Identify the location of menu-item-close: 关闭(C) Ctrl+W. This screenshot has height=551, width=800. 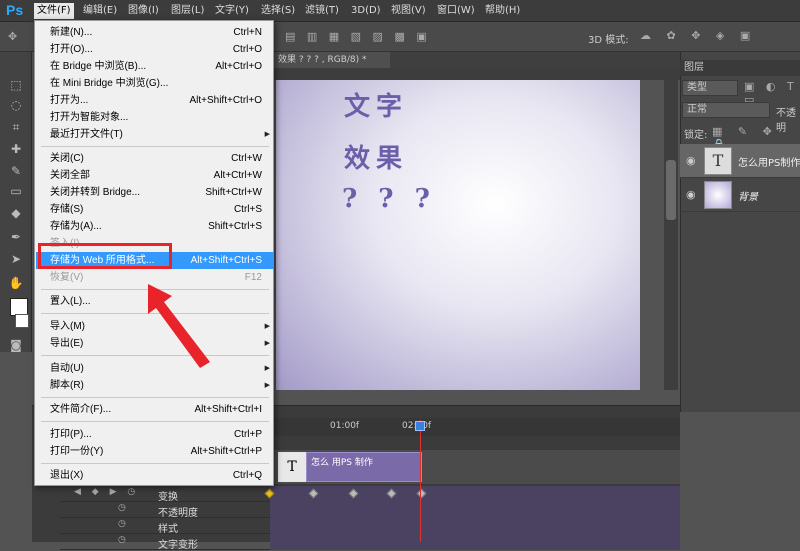
(155, 158).